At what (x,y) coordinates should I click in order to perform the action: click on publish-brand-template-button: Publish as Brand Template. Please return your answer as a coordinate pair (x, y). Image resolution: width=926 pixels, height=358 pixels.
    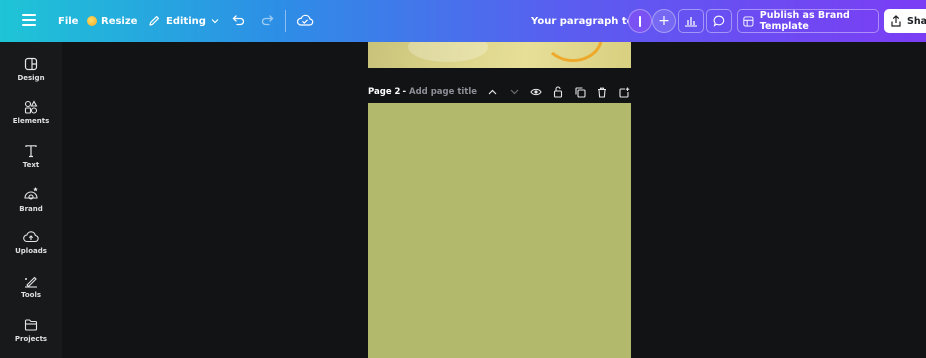
    Looking at the image, I should click on (808, 21).